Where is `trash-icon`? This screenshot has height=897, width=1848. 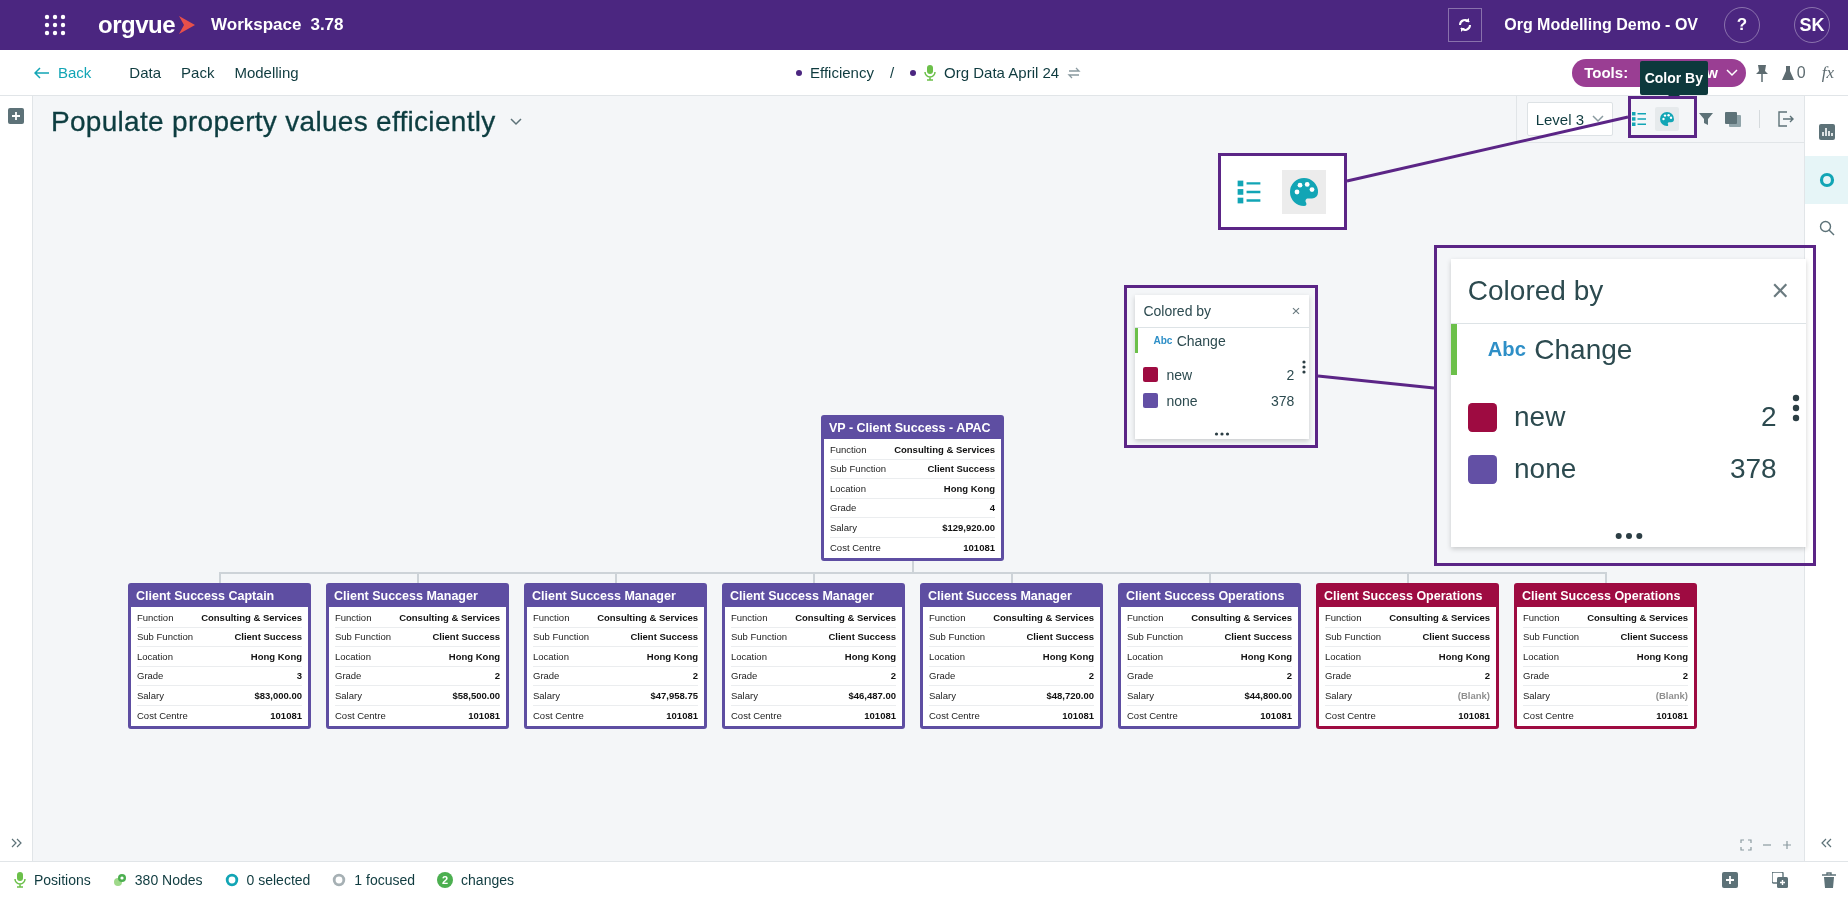 trash-icon is located at coordinates (1829, 879).